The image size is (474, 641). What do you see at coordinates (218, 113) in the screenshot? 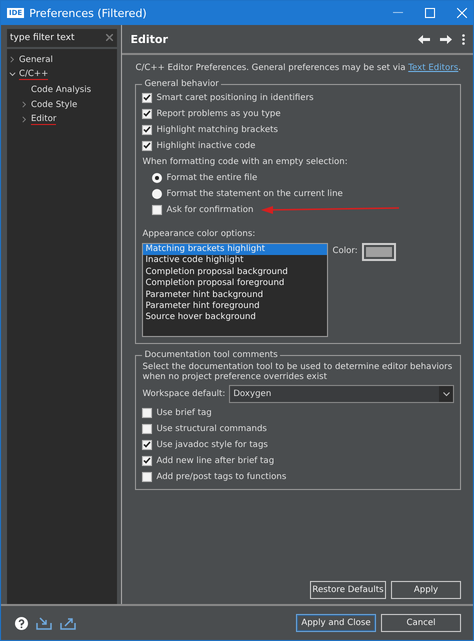
I see `option-label: Report problems as you type` at bounding box center [218, 113].